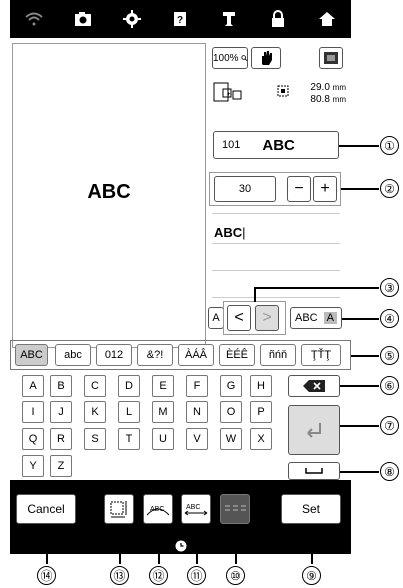  I want to click on key-label: D, so click(129, 386).